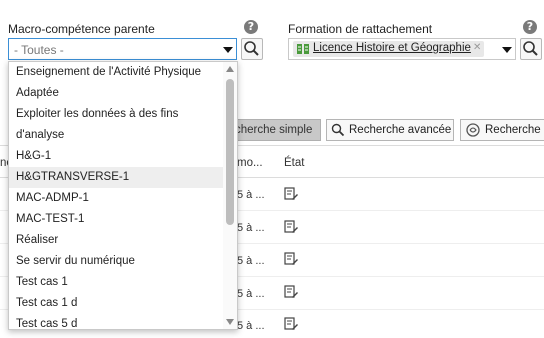  Describe the element at coordinates (477, 47) in the screenshot. I see `close-icon: ✕` at that location.